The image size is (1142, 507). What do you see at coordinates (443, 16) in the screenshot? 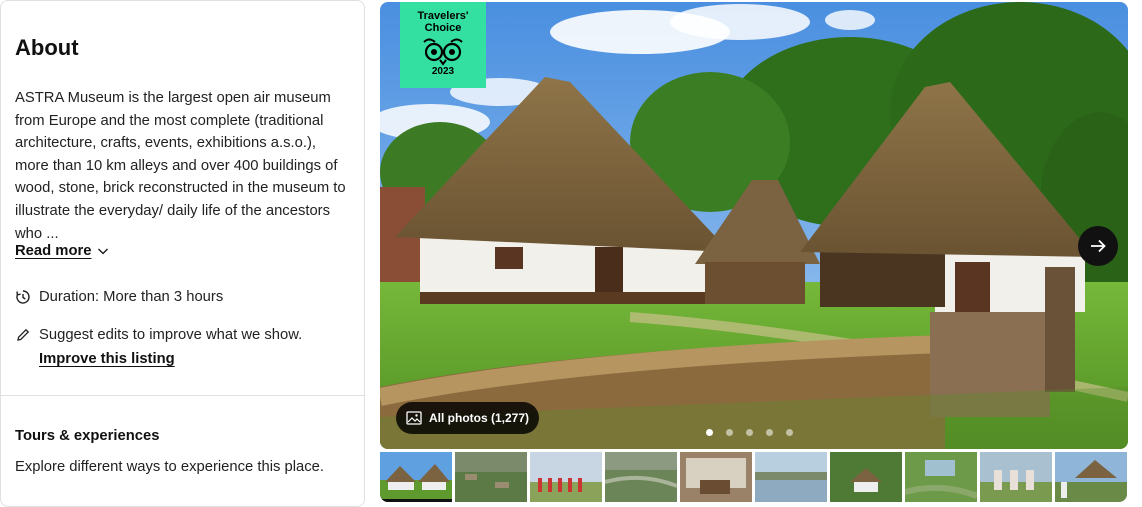
I see `badge-line1: Travelers'` at bounding box center [443, 16].